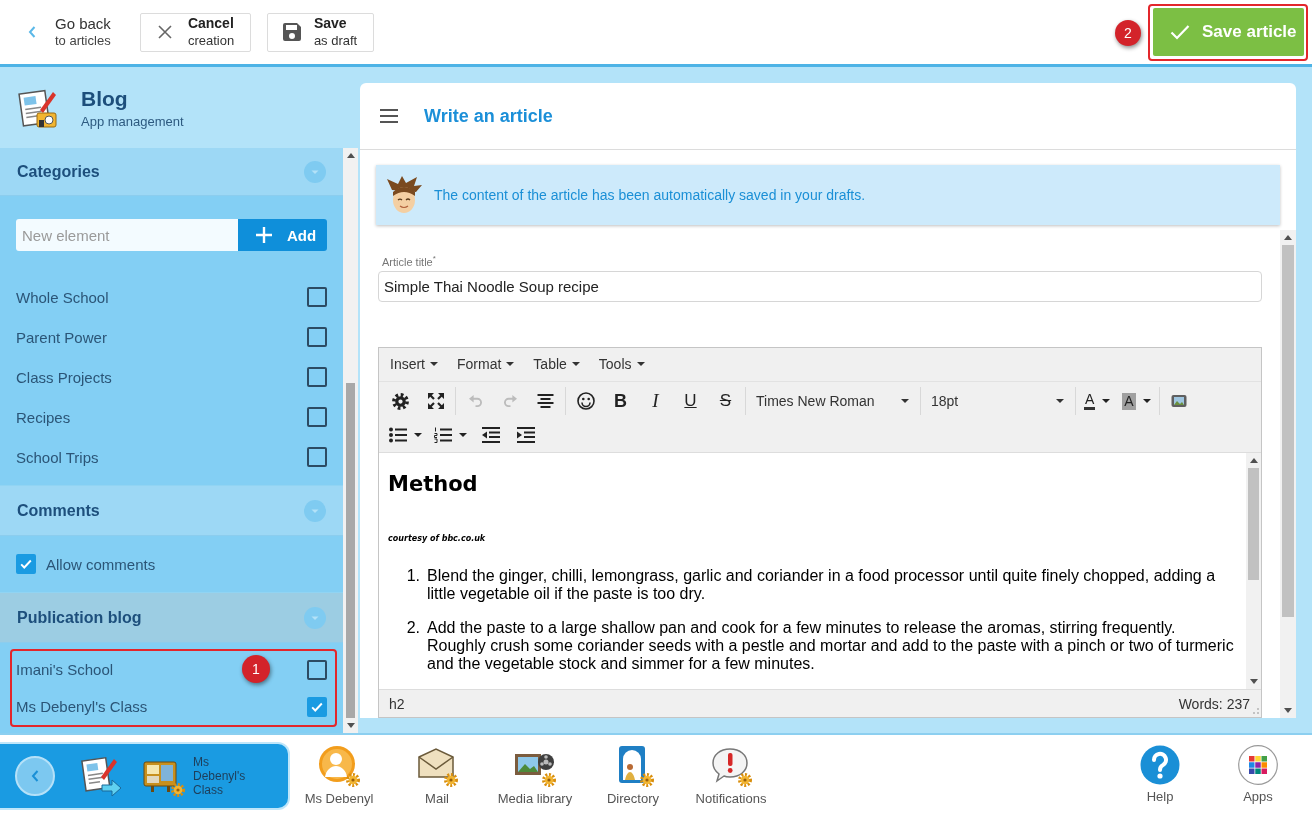  What do you see at coordinates (443, 434) in the screenshot?
I see `numbered-list-icon` at bounding box center [443, 434].